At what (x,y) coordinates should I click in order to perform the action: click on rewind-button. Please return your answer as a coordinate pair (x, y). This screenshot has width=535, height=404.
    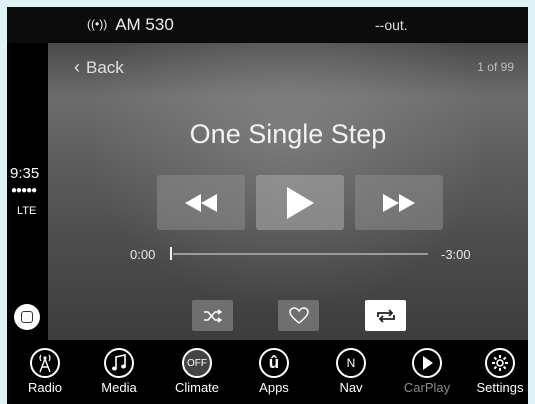
    Looking at the image, I should click on (201, 202).